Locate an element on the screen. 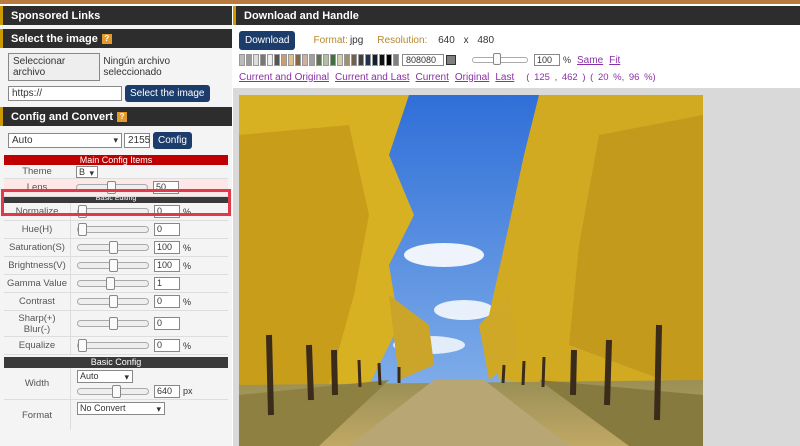  edit-row-label: Gamma Value is located at coordinates (36, 283).